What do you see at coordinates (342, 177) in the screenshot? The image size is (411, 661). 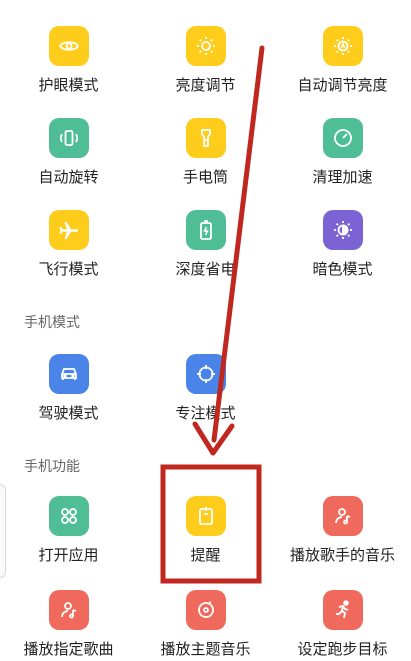 I see `tile-label: 清理加速` at bounding box center [342, 177].